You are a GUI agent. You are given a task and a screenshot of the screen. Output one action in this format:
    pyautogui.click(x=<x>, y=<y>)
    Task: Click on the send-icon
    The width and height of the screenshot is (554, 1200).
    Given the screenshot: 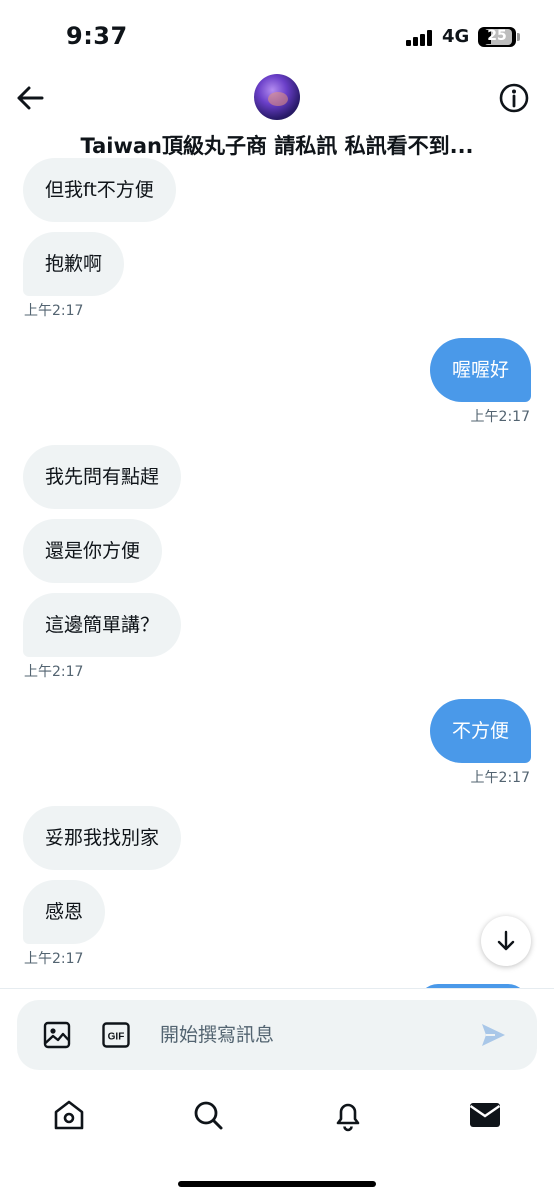 What is the action you would take?
    pyautogui.click(x=493, y=1035)
    